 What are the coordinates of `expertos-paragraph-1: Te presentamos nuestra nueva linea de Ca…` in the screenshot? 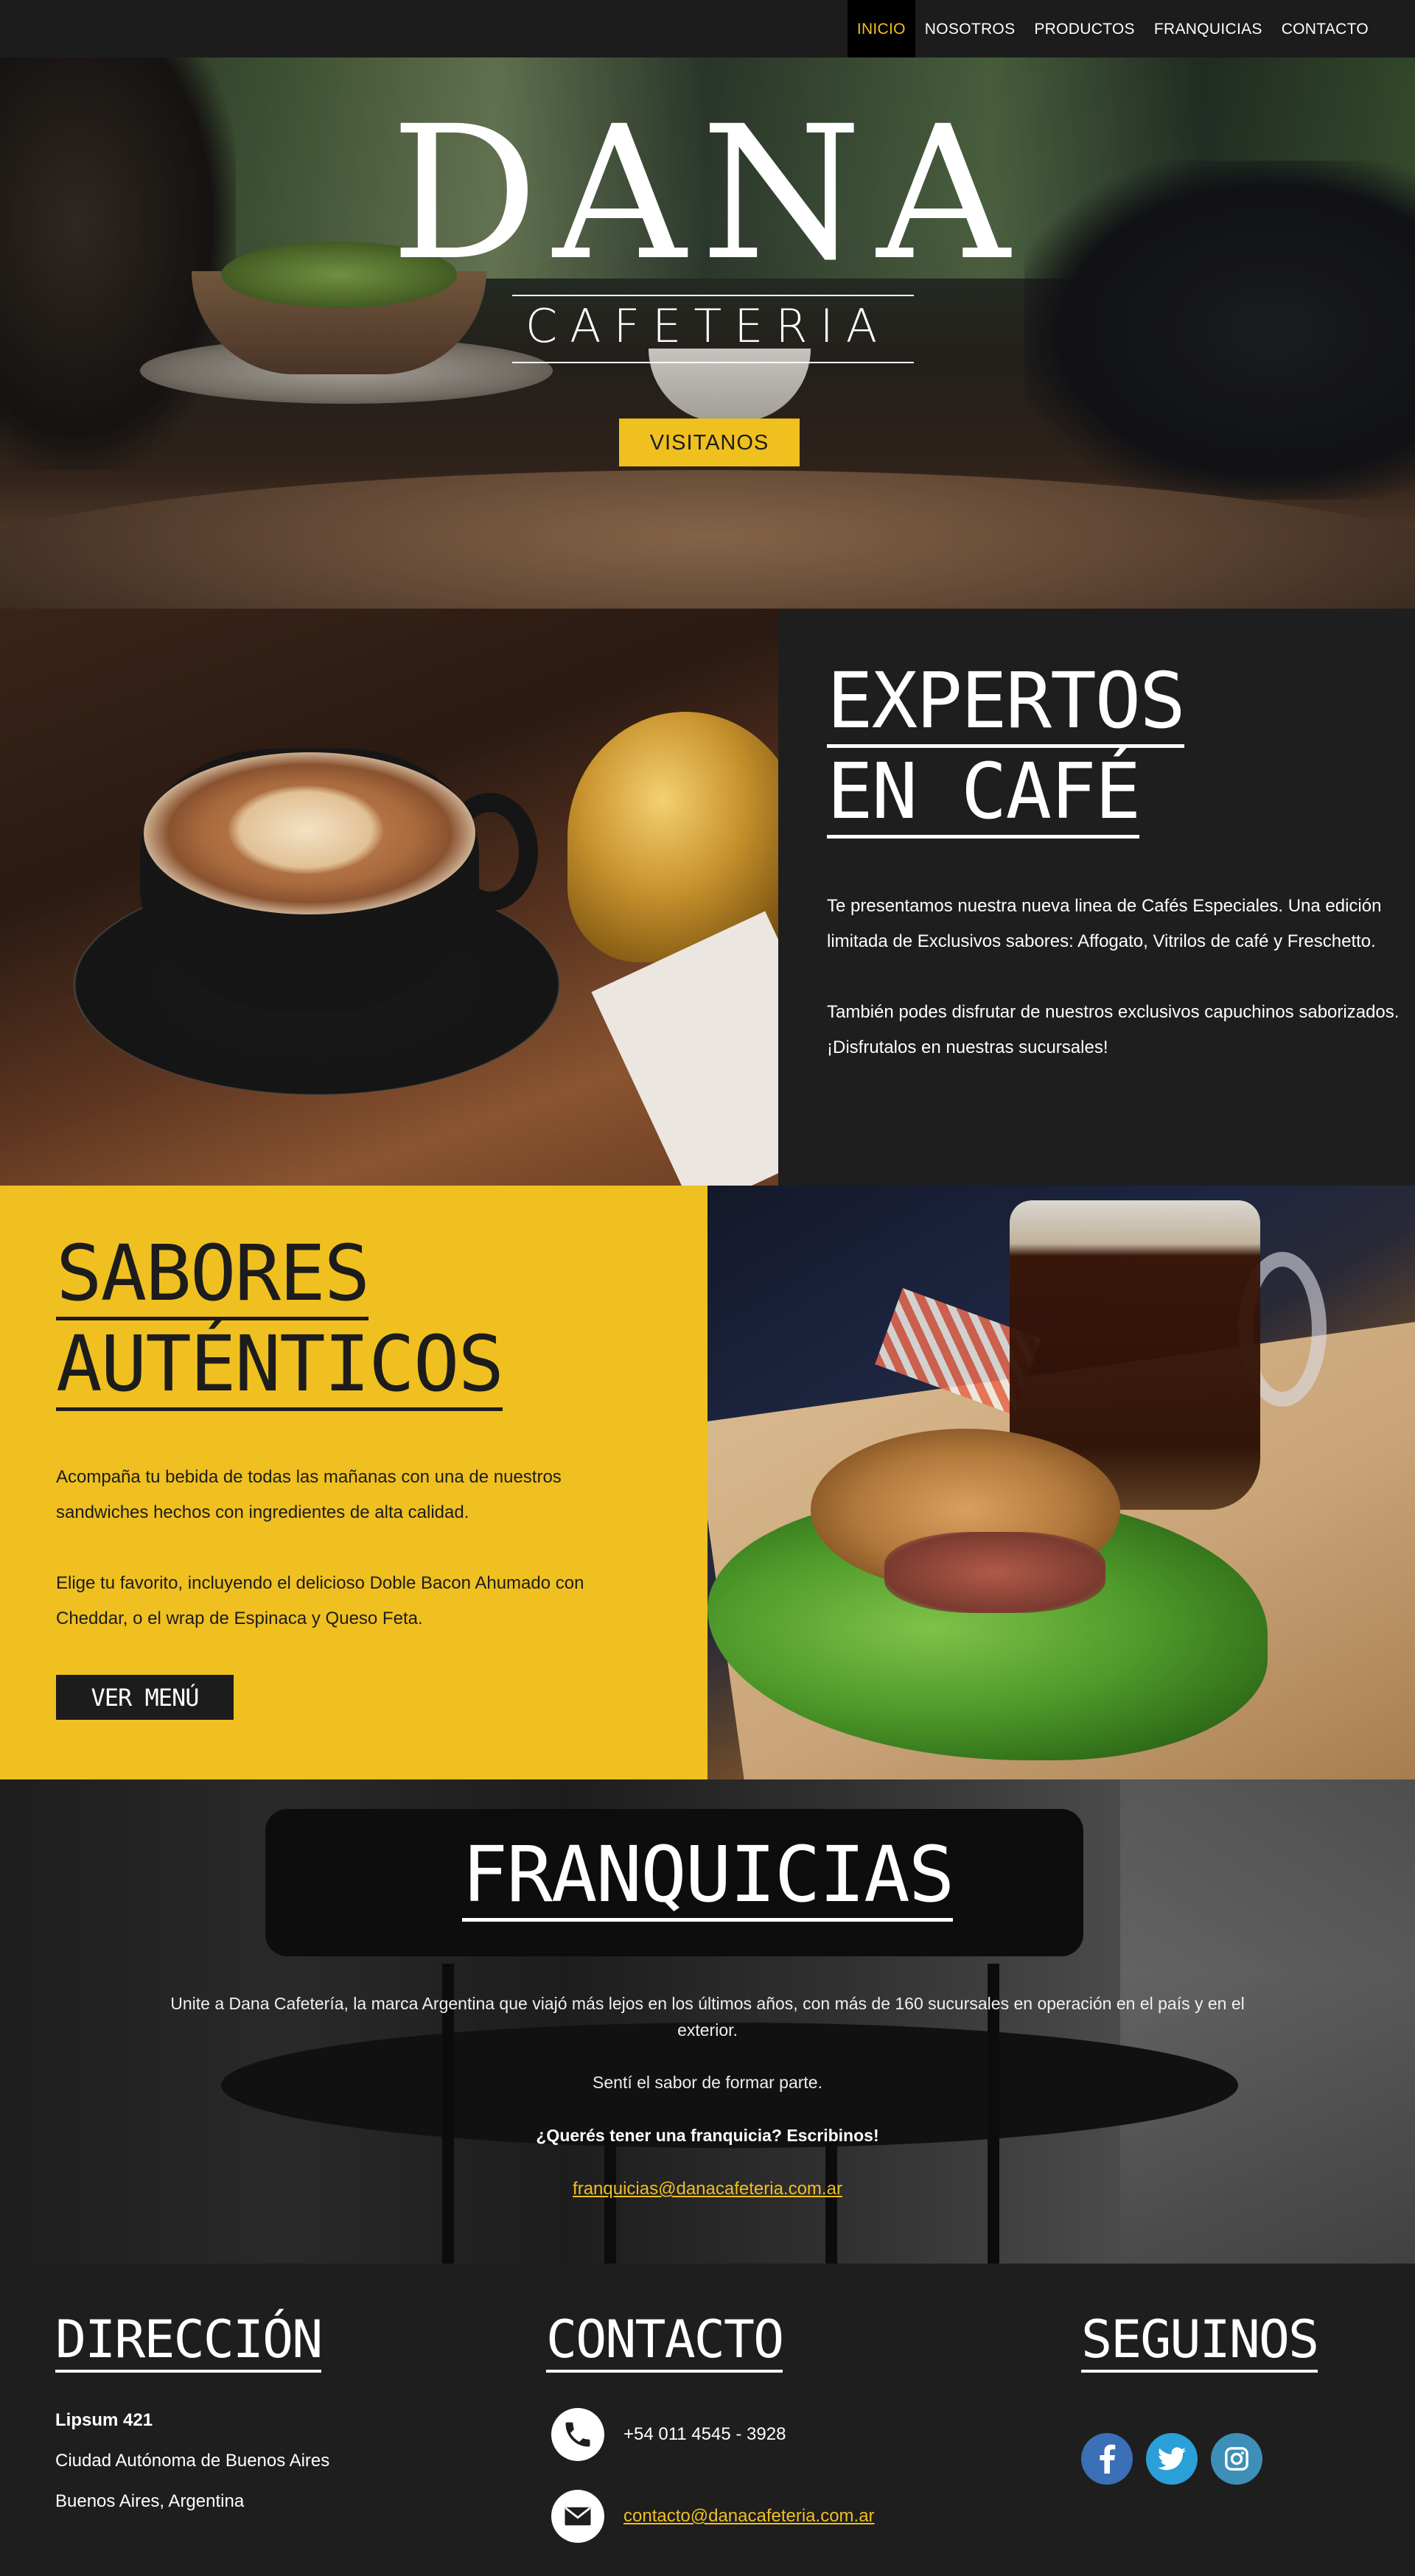 It's located at (1104, 923).